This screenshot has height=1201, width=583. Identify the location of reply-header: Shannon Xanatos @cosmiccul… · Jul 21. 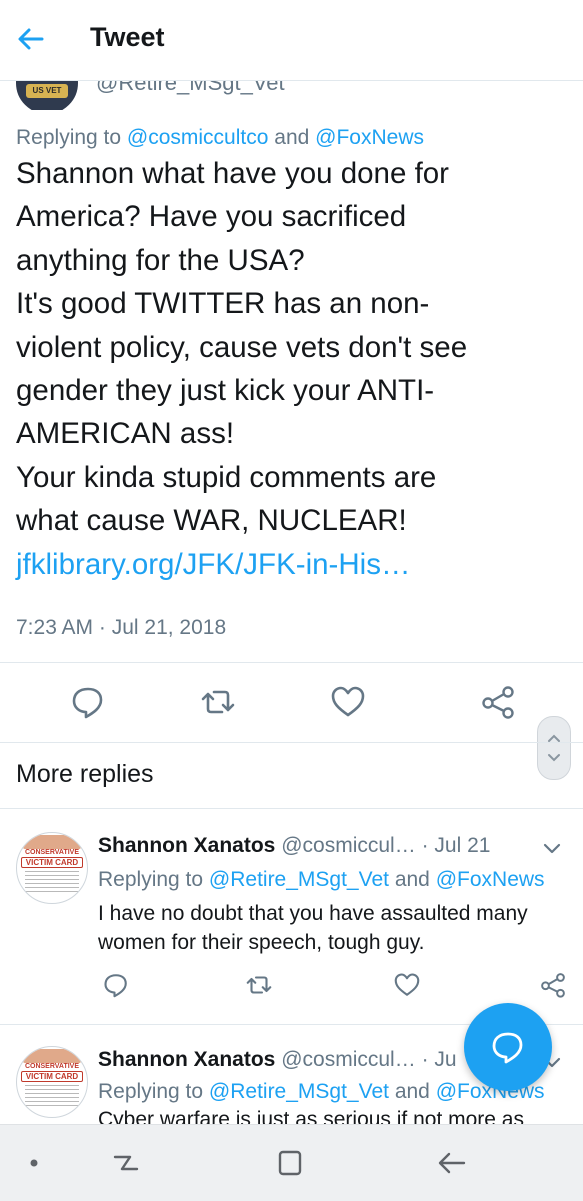
(294, 846).